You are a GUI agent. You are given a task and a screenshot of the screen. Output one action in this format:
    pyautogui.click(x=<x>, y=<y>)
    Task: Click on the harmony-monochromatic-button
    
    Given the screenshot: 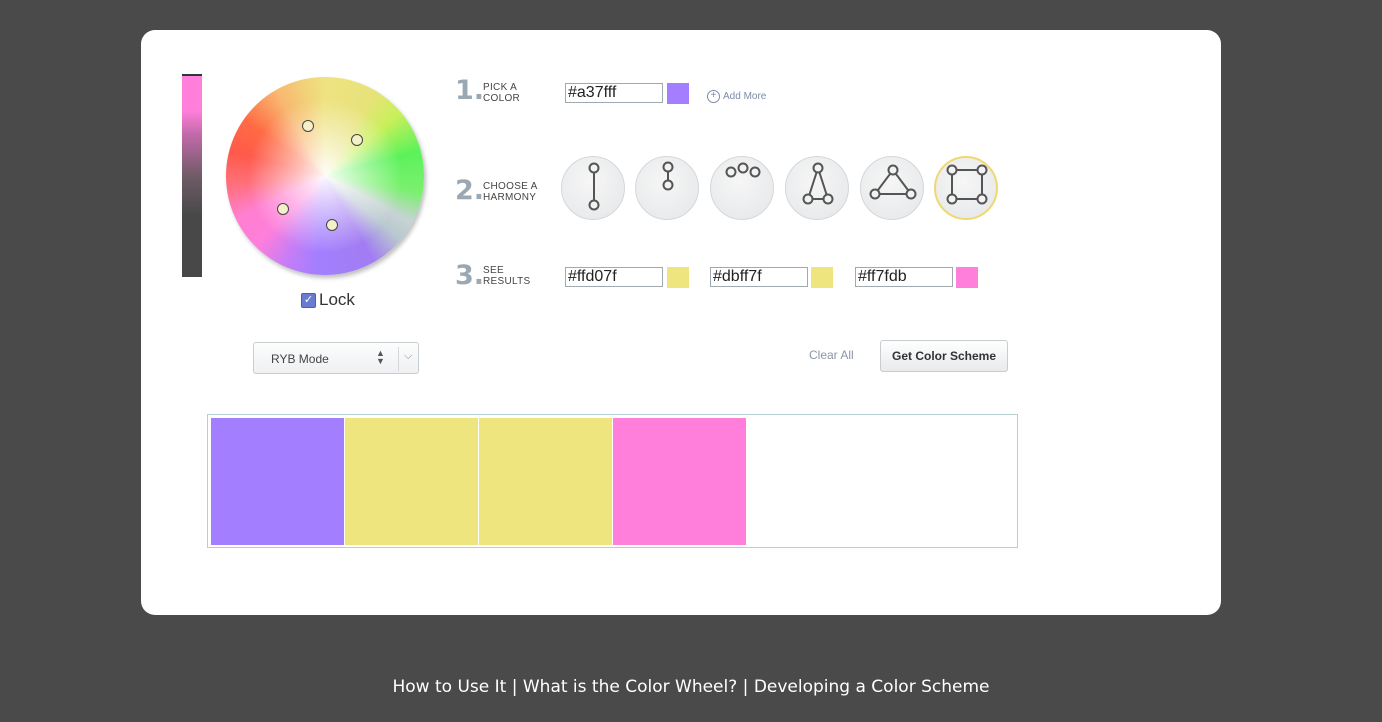 What is the action you would take?
    pyautogui.click(x=667, y=188)
    